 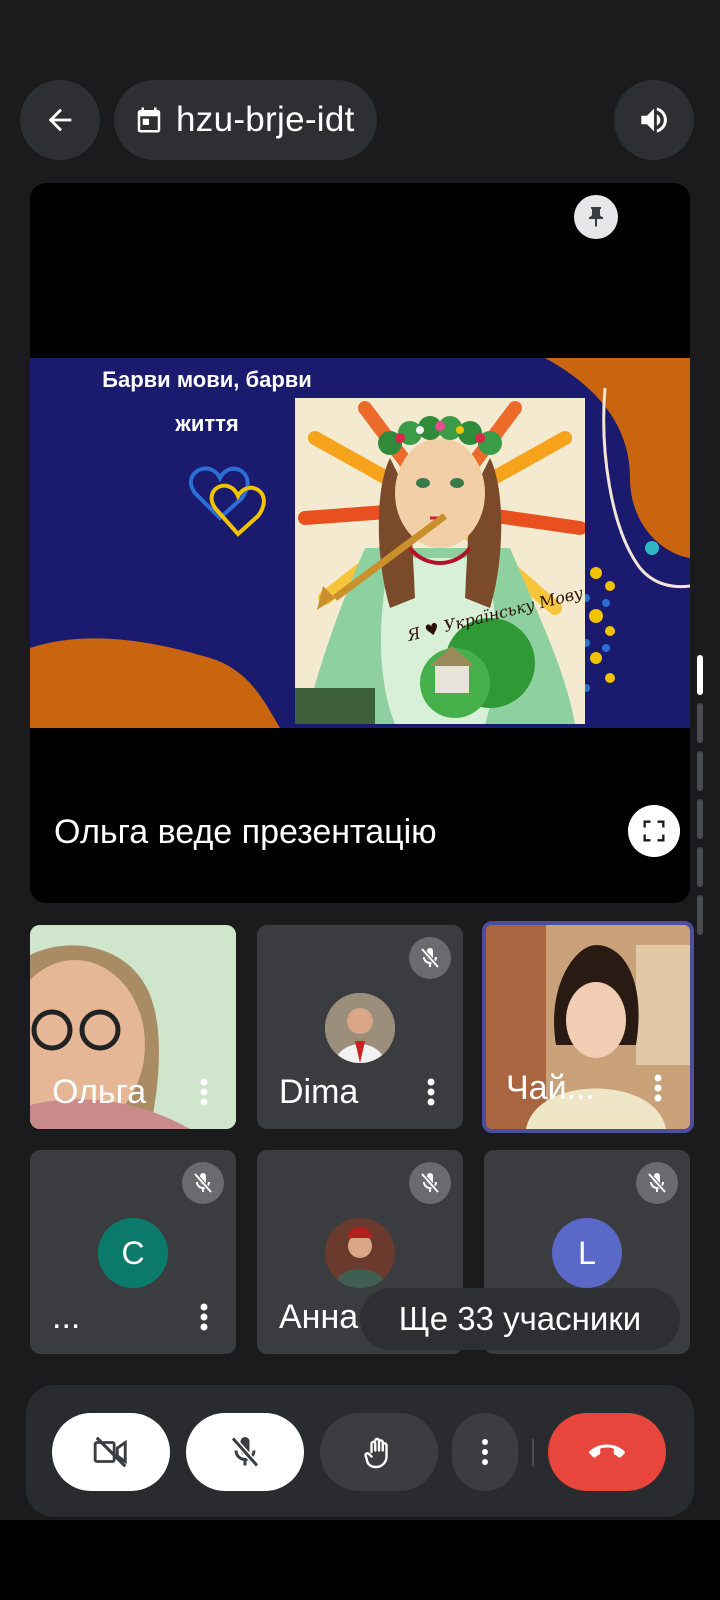 I want to click on controls-divider, so click(x=533, y=1453).